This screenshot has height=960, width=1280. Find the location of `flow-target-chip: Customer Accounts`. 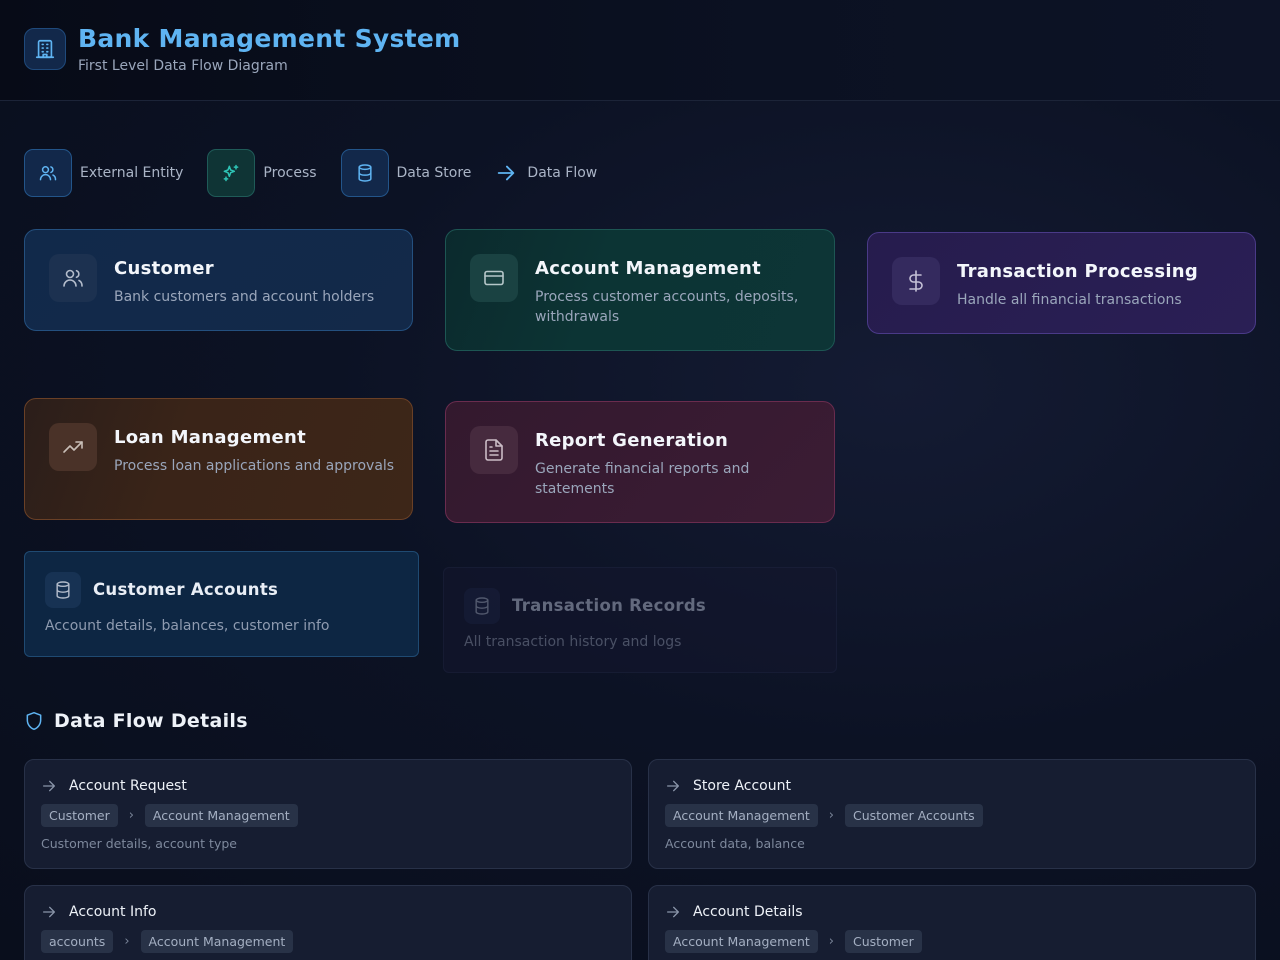

flow-target-chip: Customer Accounts is located at coordinates (914, 815).